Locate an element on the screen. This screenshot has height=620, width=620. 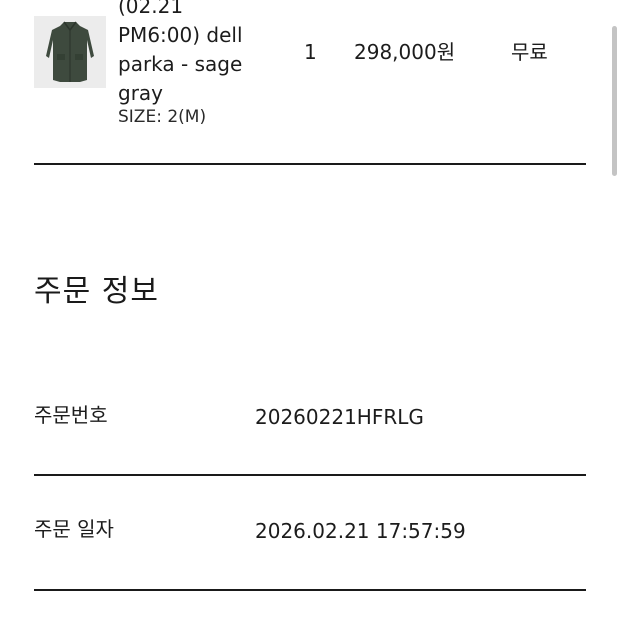
product-price: 298,000원 is located at coordinates (405, 52).